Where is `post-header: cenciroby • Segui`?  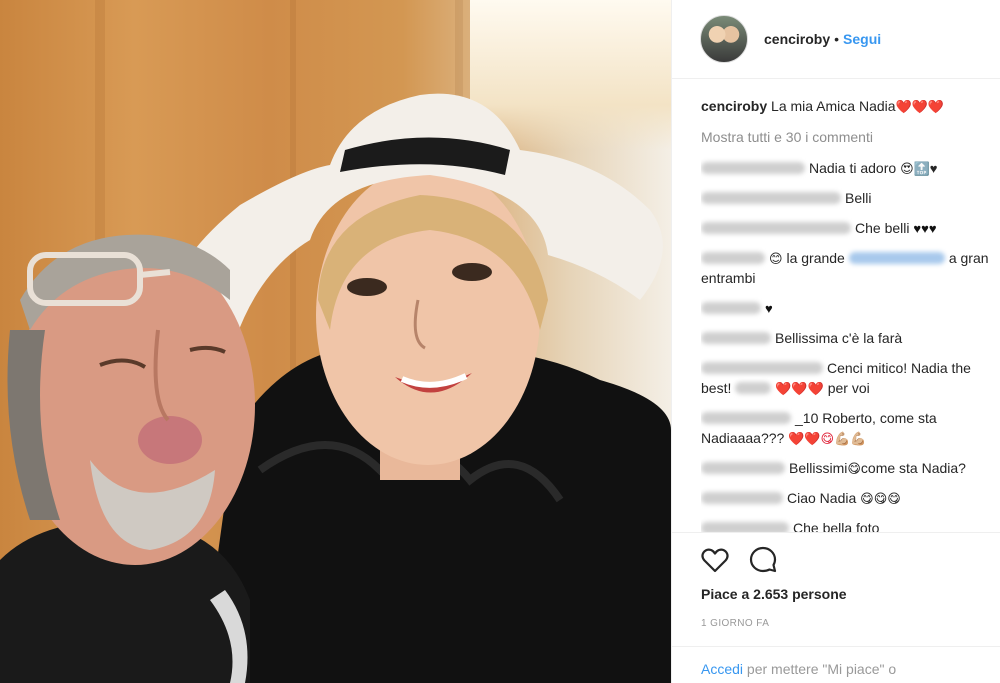 post-header: cenciroby • Segui is located at coordinates (836, 39).